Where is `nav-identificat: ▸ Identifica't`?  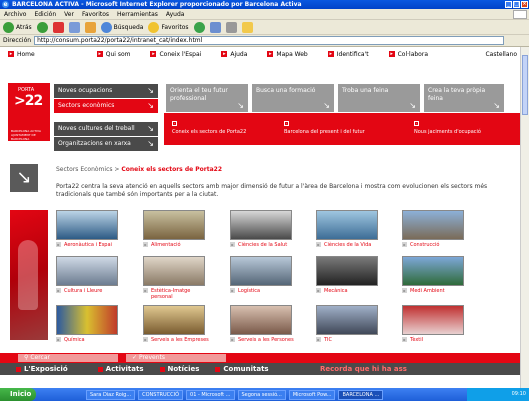 nav-identificat: ▸ Identifica't is located at coordinates (348, 54).